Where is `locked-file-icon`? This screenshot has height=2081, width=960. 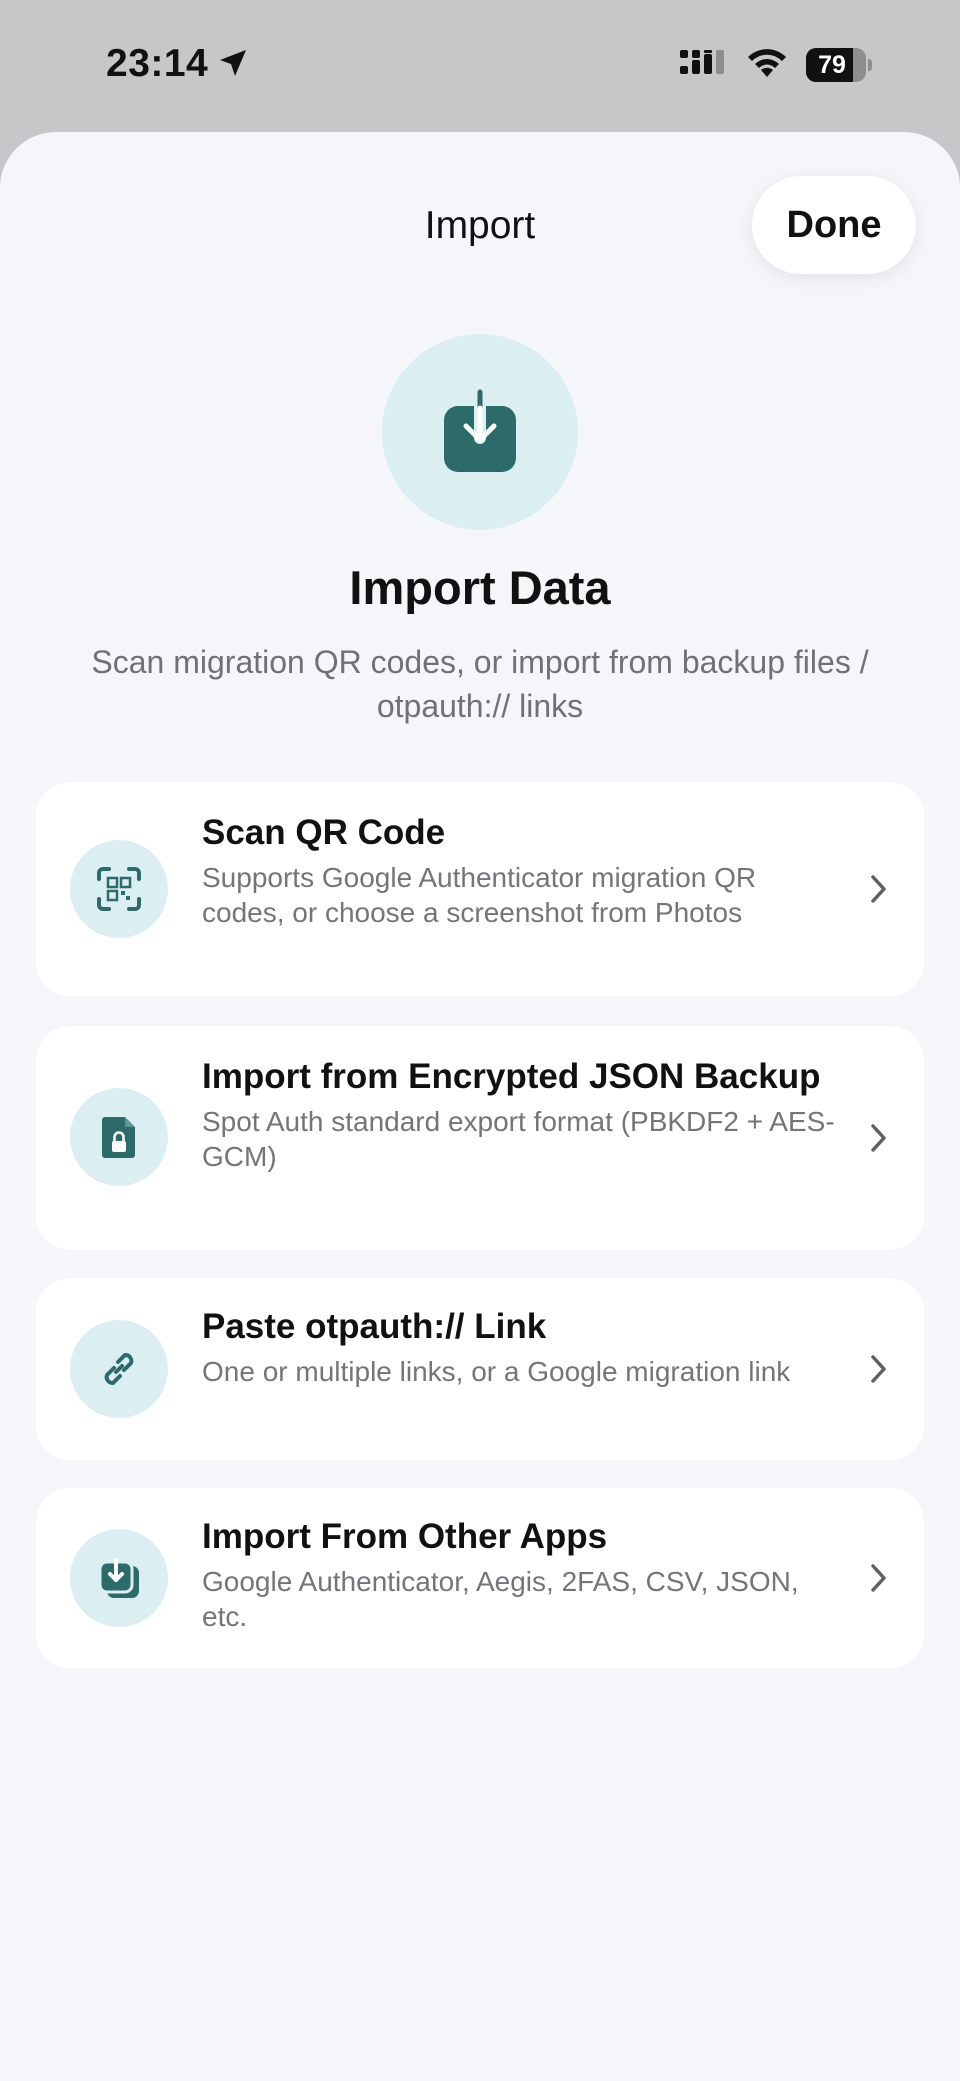 locked-file-icon is located at coordinates (118, 1137).